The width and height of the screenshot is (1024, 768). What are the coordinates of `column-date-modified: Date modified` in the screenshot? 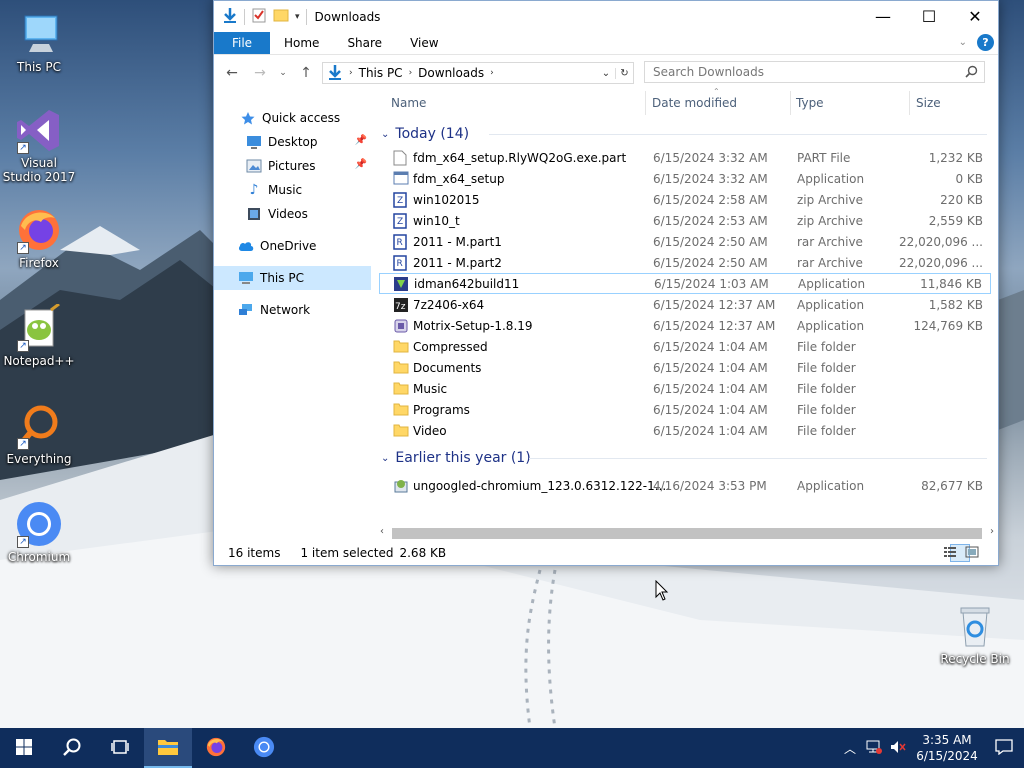 It's located at (694, 103).